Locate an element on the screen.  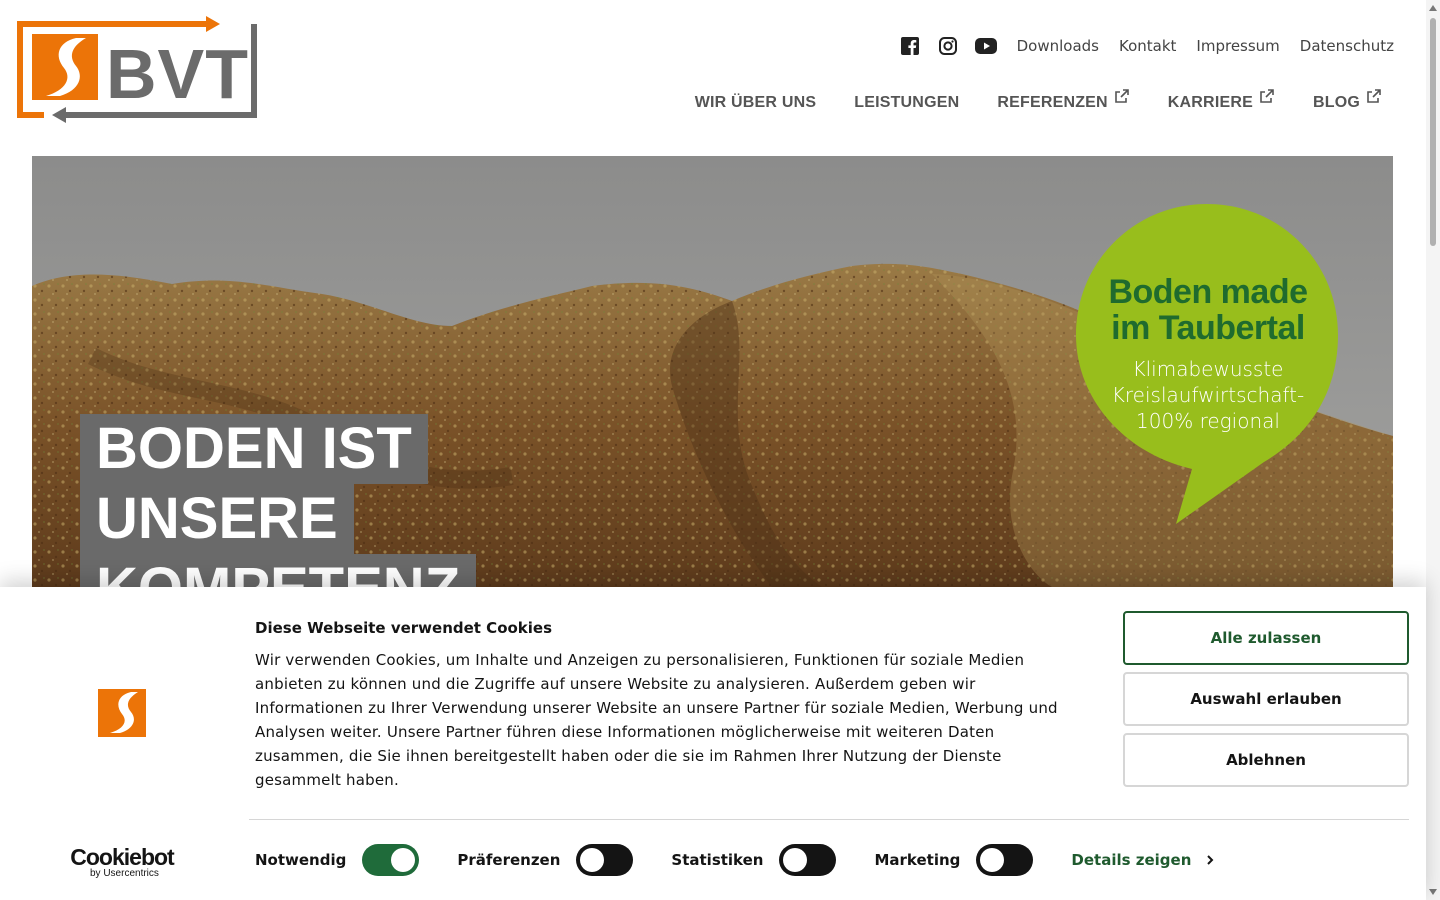
toggle-label-marketing: Marketing is located at coordinates (917, 860).